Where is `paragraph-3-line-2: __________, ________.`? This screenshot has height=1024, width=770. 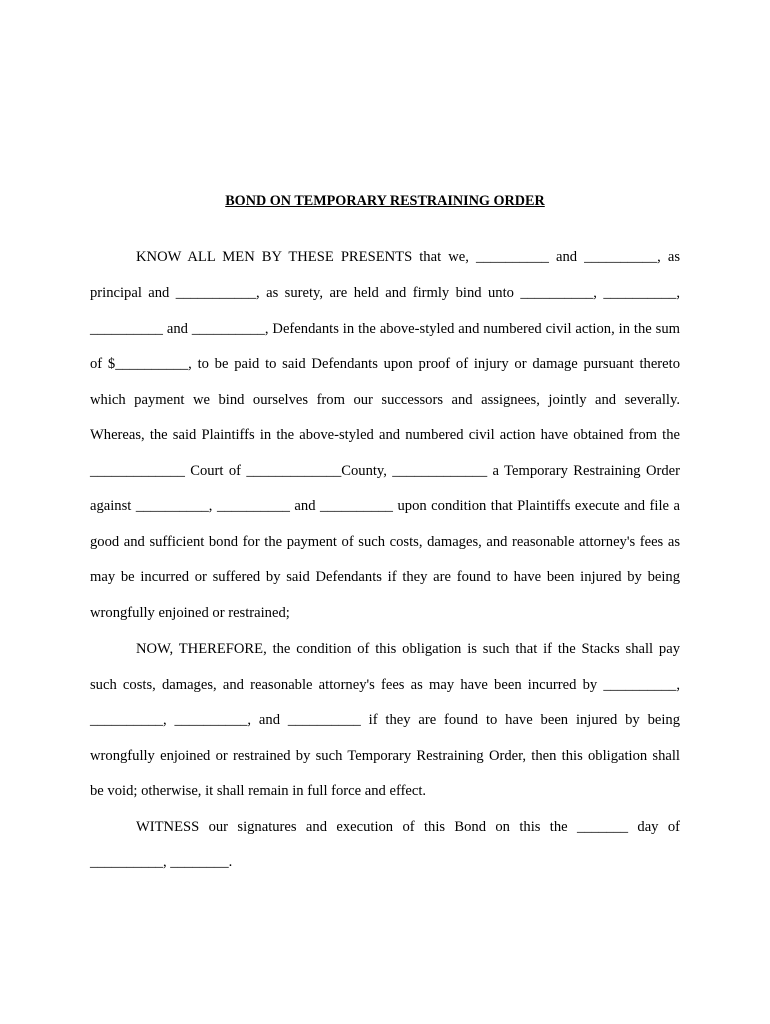 paragraph-3-line-2: __________, ________. is located at coordinates (161, 862).